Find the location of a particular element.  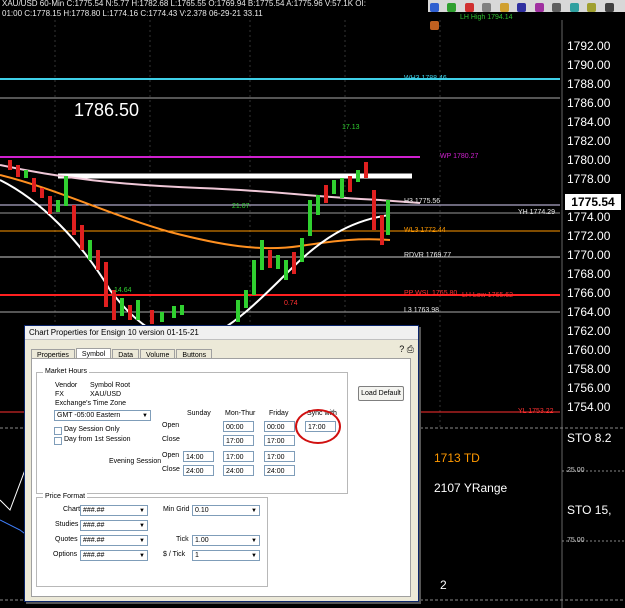

eve-close-label: Close is located at coordinates (171, 469).